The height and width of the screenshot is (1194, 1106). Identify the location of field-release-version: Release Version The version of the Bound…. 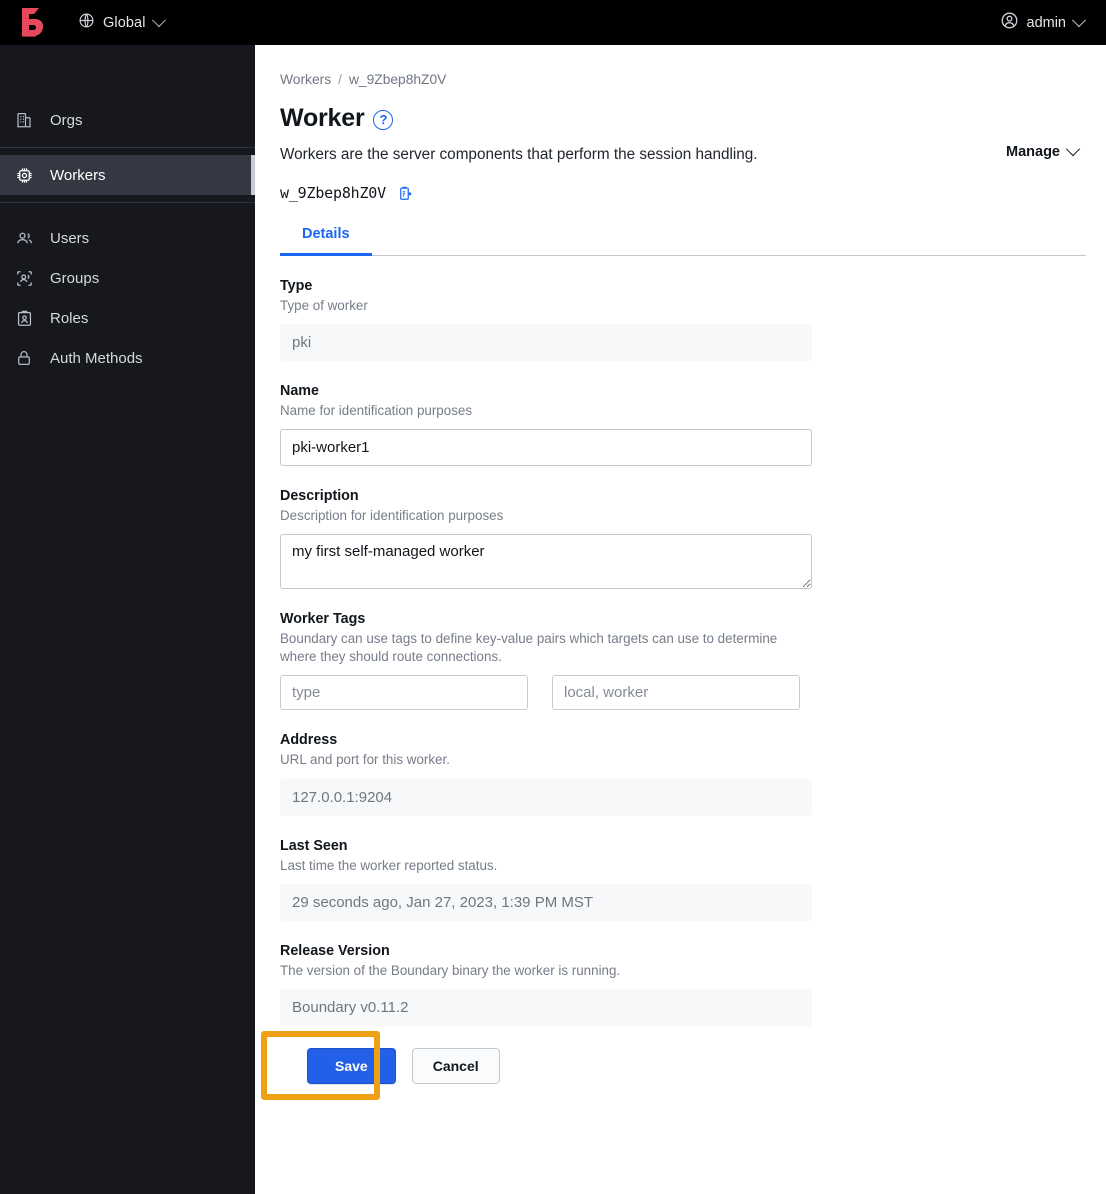
(683, 984).